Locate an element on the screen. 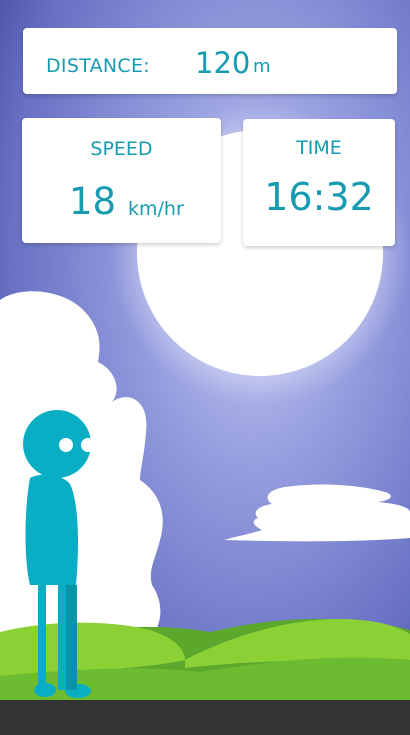 This screenshot has height=735, width=410. time-value: 16:32 is located at coordinates (319, 197).